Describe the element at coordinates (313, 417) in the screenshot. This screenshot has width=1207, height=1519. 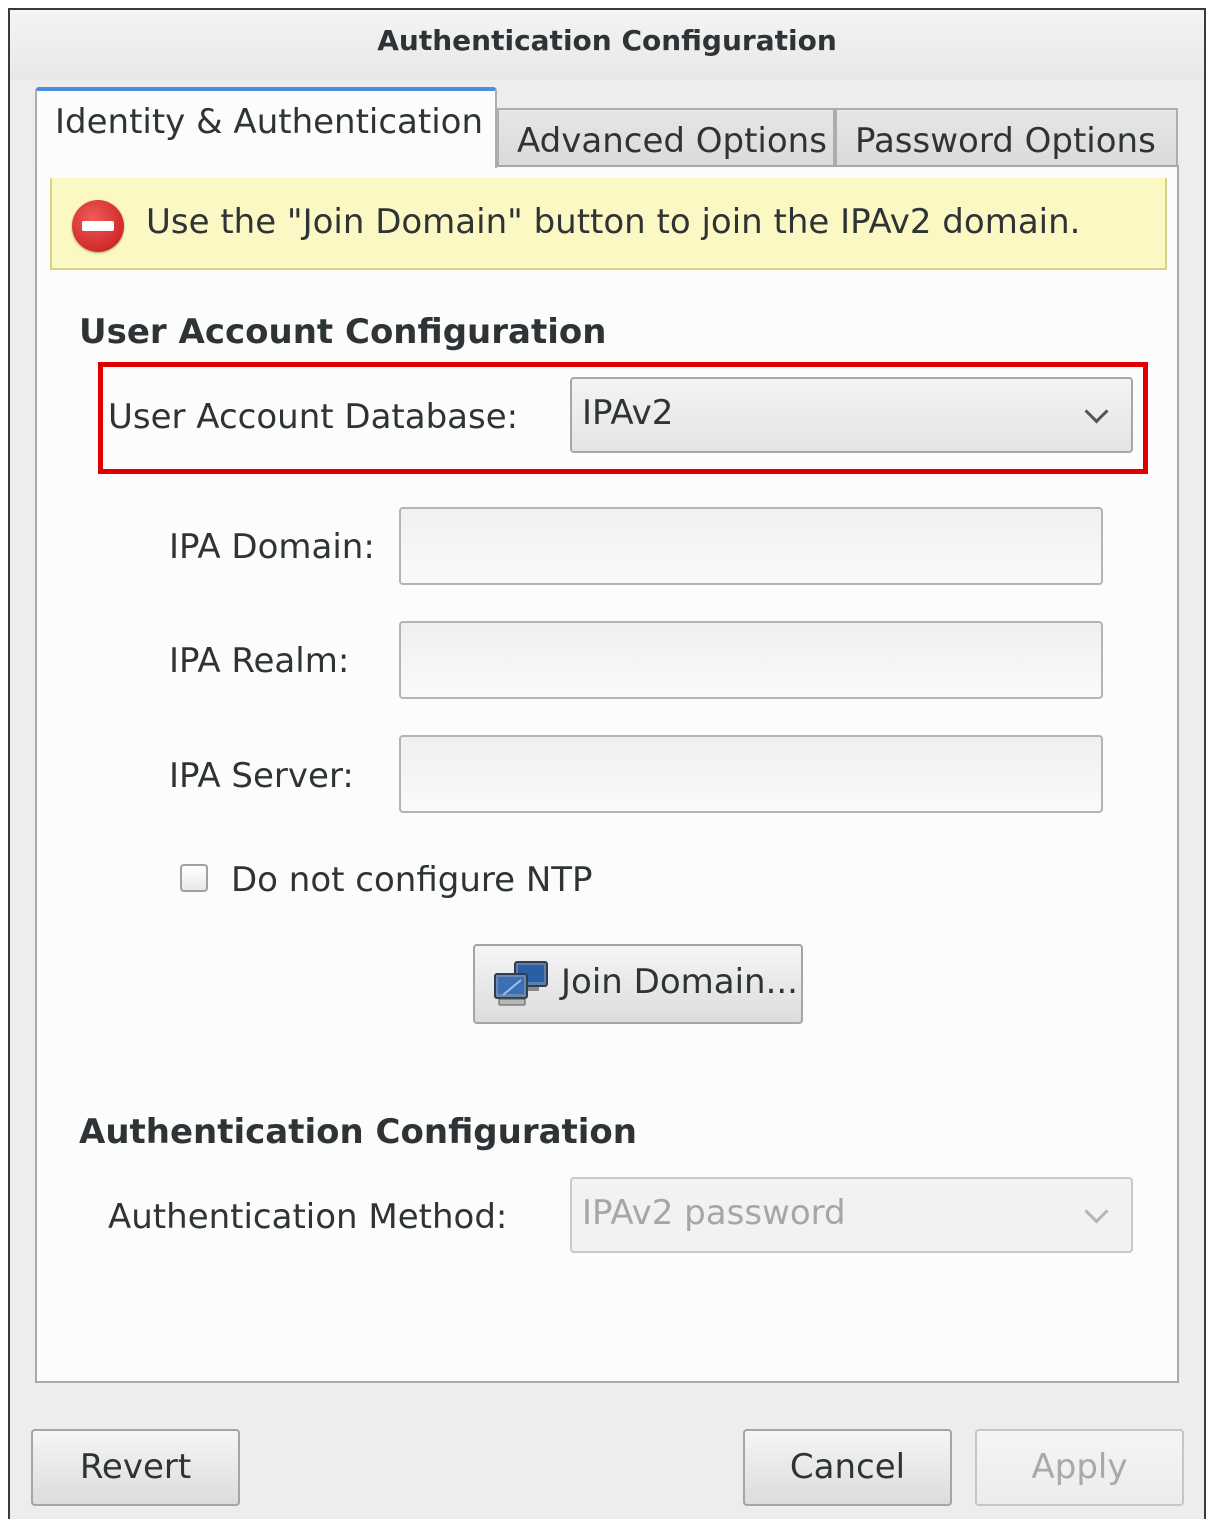
I see `user-account-database-label: User Account Database:` at that location.